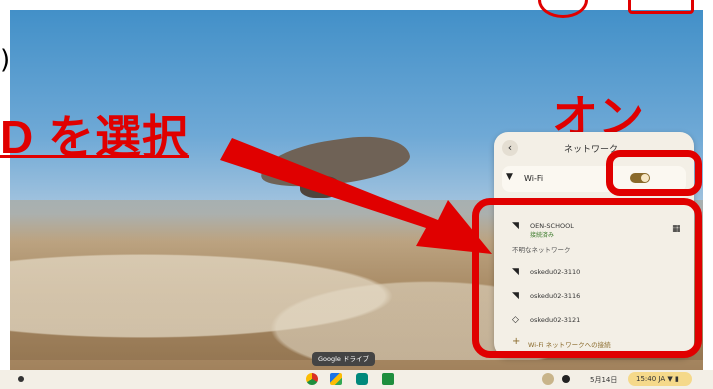 This screenshot has height=389, width=713. I want to click on annotation-select-text: D を選択, so click(94, 137).